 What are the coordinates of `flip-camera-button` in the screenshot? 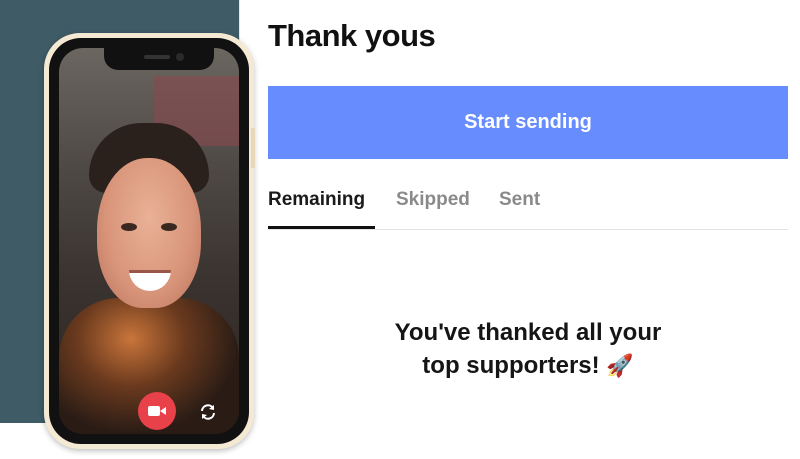 It's located at (208, 412).